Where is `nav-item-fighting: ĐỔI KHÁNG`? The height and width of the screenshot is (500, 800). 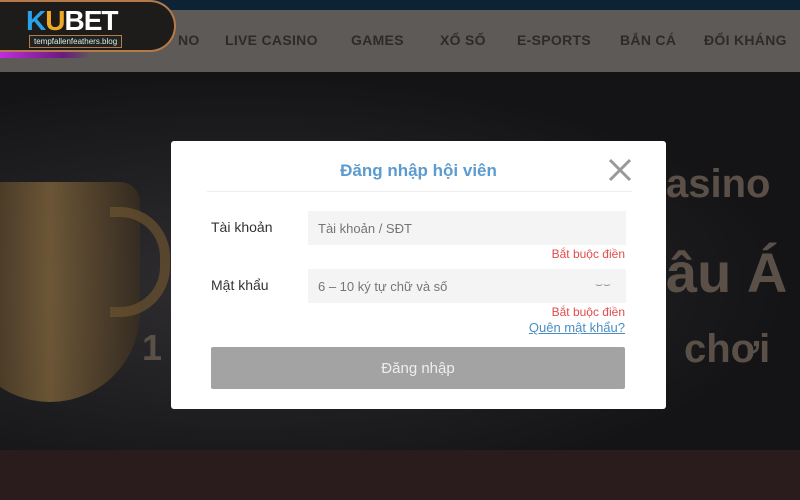
nav-item-fighting: ĐỔI KHÁNG is located at coordinates (745, 40).